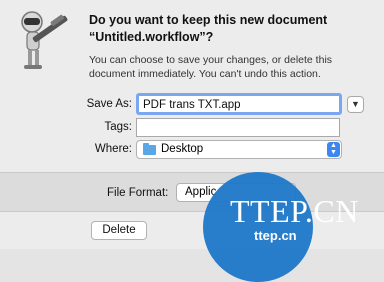 The width and height of the screenshot is (384, 282). I want to click on where-value: Desktop, so click(182, 149).